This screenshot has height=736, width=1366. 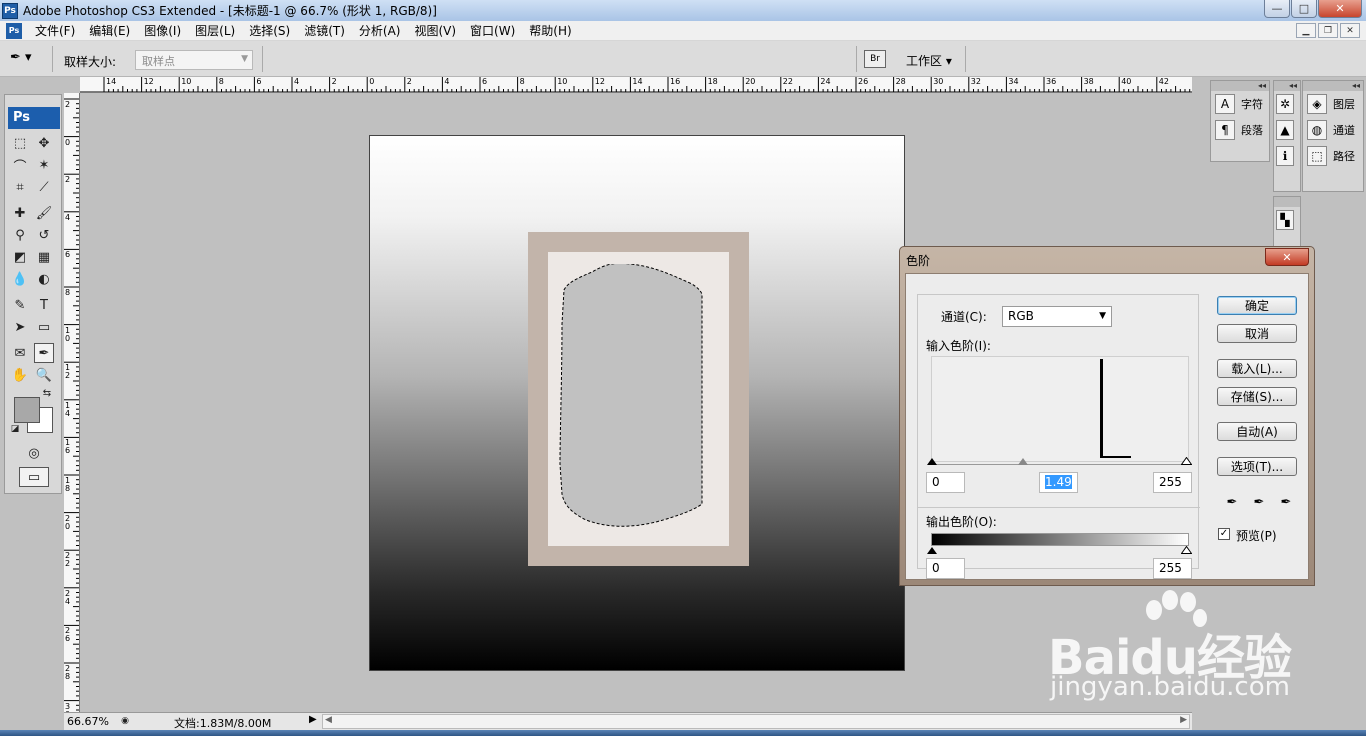 I want to click on ps-menu-icon: Ps, so click(x=14, y=30).